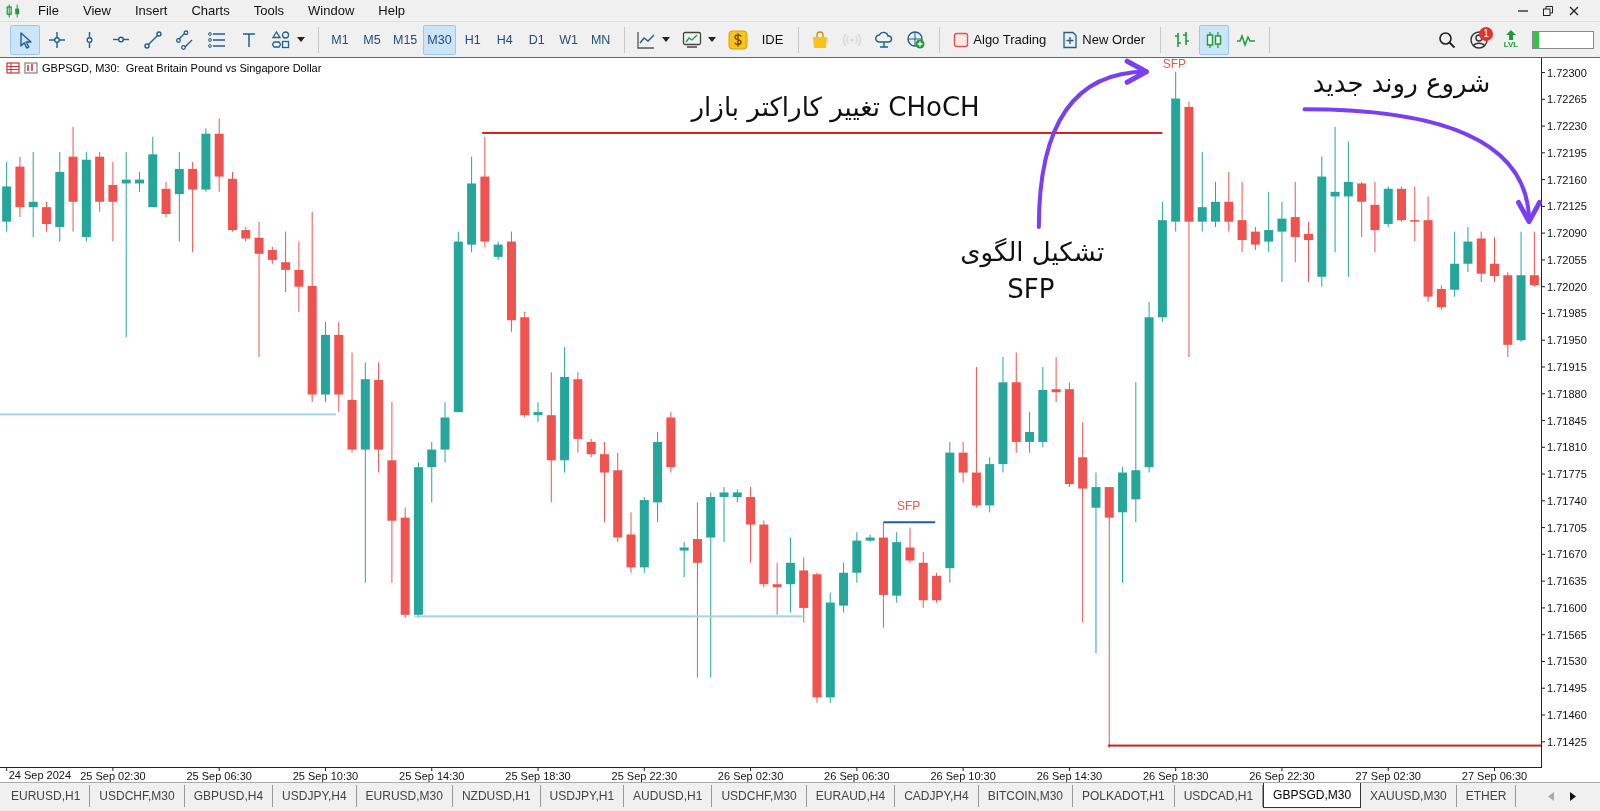 The width and height of the screenshot is (1600, 811). What do you see at coordinates (325, 776) in the screenshot?
I see `time-label: 25 Sep 10:30` at bounding box center [325, 776].